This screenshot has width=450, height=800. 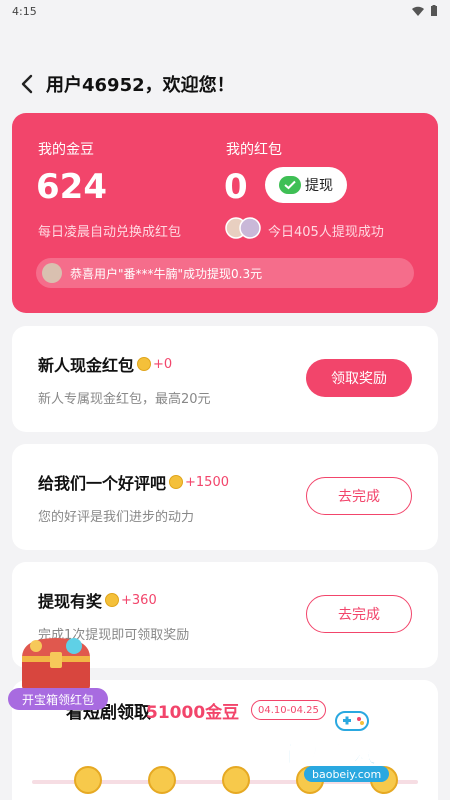 I want to click on ticker-text: 恭喜用户"番***牛腩"成功提现0.3元, so click(x=166, y=273).